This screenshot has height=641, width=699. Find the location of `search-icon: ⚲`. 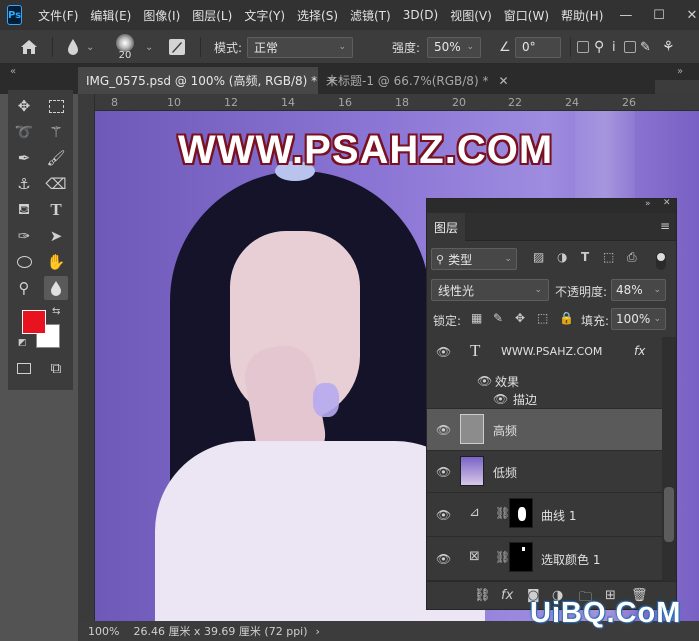

search-icon: ⚲ is located at coordinates (599, 47).